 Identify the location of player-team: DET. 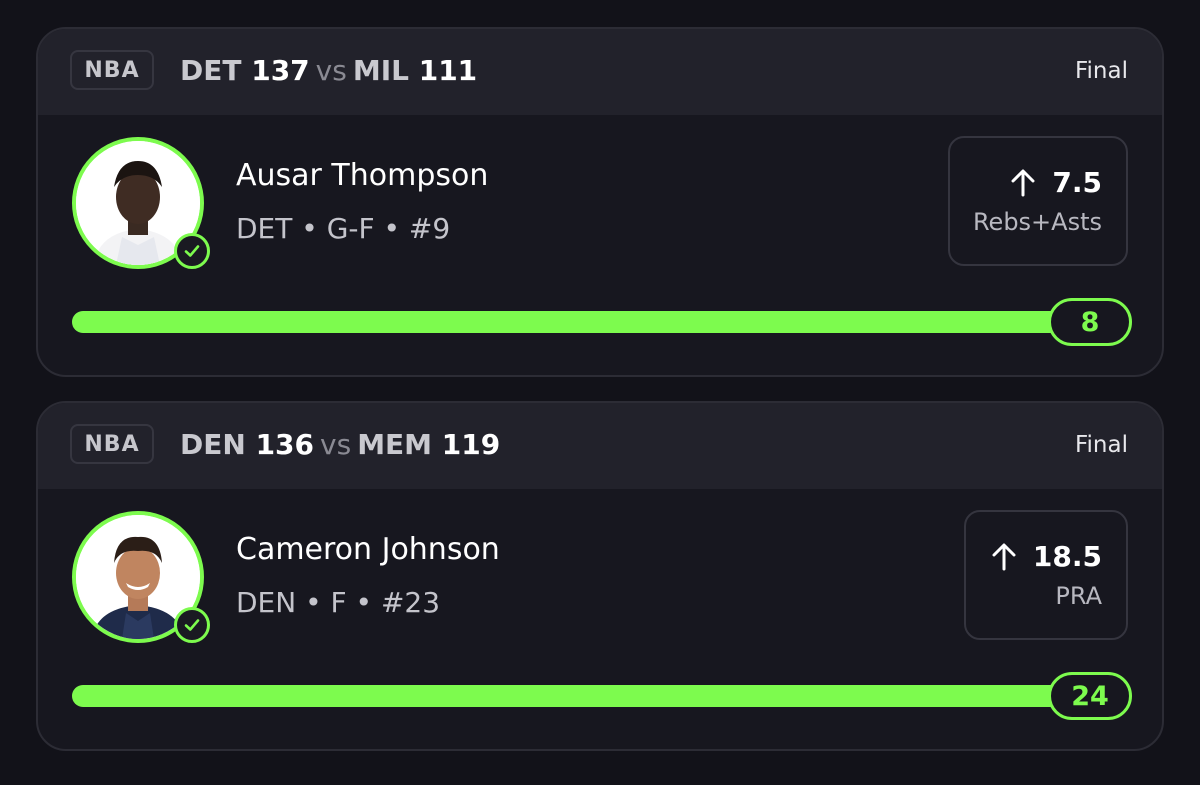
(264, 228).